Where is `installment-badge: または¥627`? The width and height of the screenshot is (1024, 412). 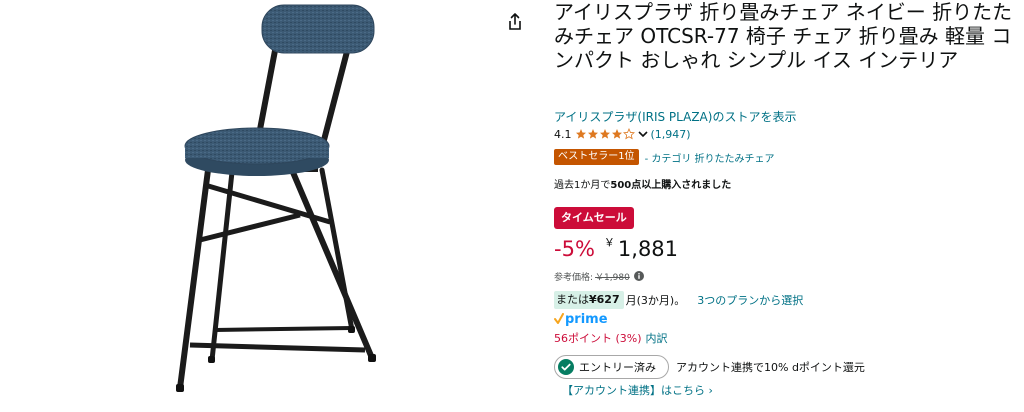 installment-badge: または¥627 is located at coordinates (589, 300).